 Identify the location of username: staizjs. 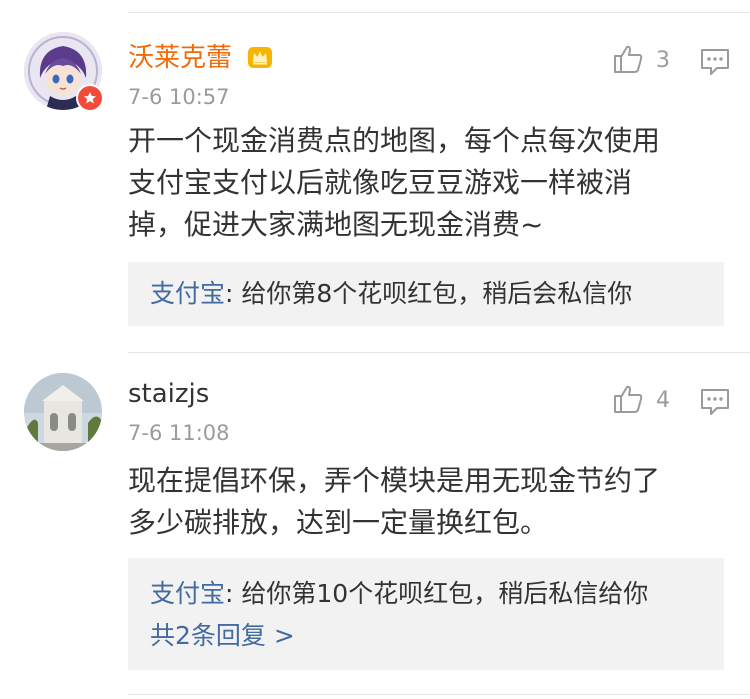
(168, 394).